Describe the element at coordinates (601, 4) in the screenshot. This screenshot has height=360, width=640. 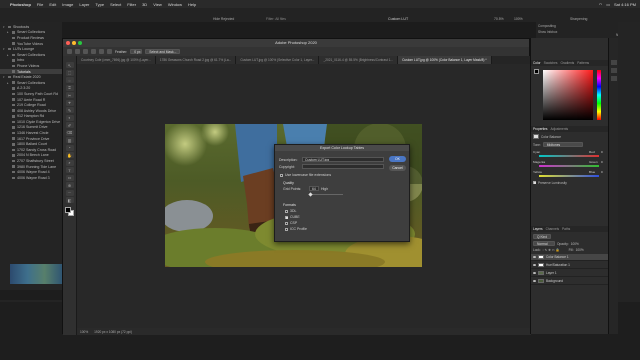
I see `wifi-icon: ◠` at that location.